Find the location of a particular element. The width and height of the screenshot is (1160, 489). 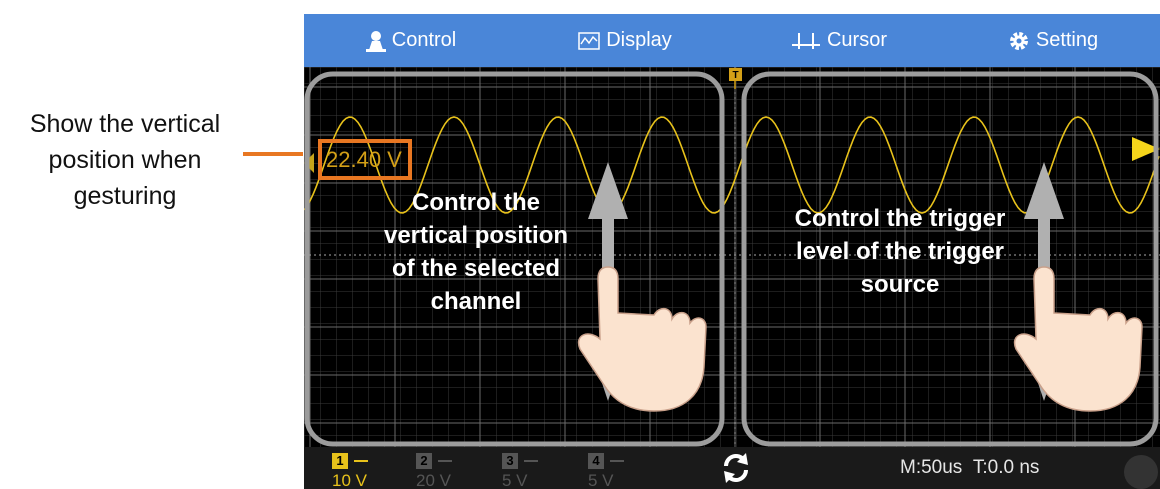

left-gesture-line-3: of the selected is located at coordinates (476, 268).